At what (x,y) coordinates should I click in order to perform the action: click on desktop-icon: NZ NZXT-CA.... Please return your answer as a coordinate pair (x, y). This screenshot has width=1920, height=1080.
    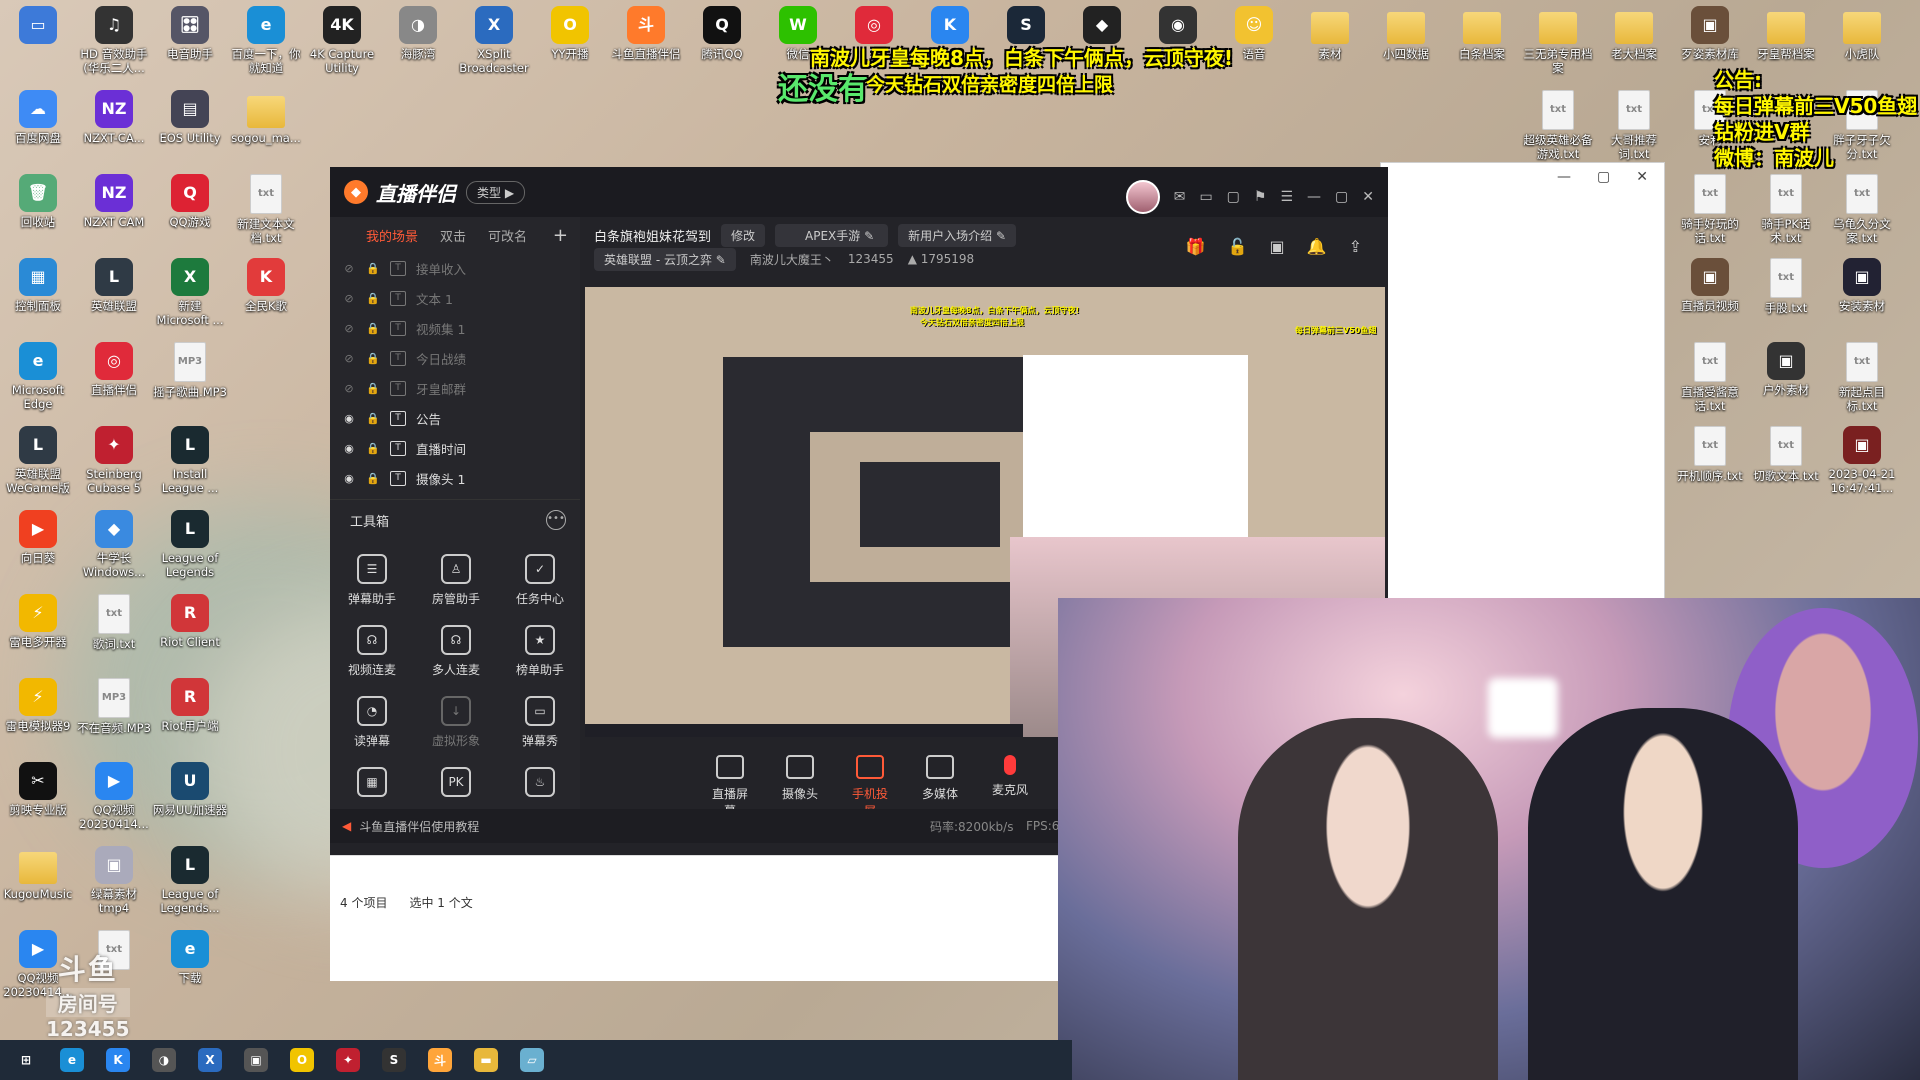
    Looking at the image, I should click on (114, 117).